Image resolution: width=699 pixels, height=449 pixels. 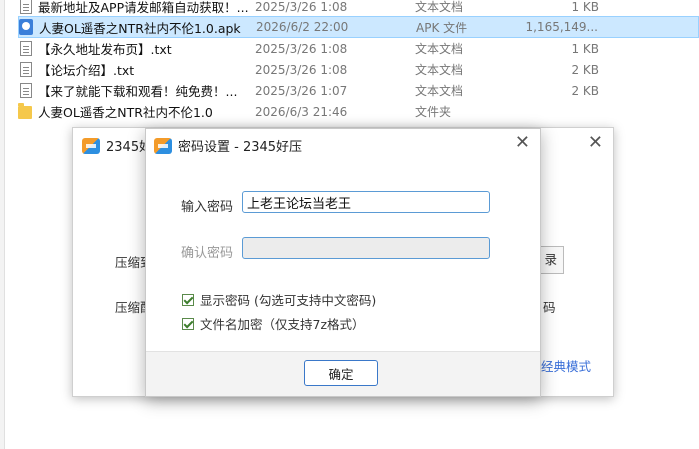 What do you see at coordinates (105, 49) in the screenshot?
I see `file-name: 【永久地址发布页】.txt` at bounding box center [105, 49].